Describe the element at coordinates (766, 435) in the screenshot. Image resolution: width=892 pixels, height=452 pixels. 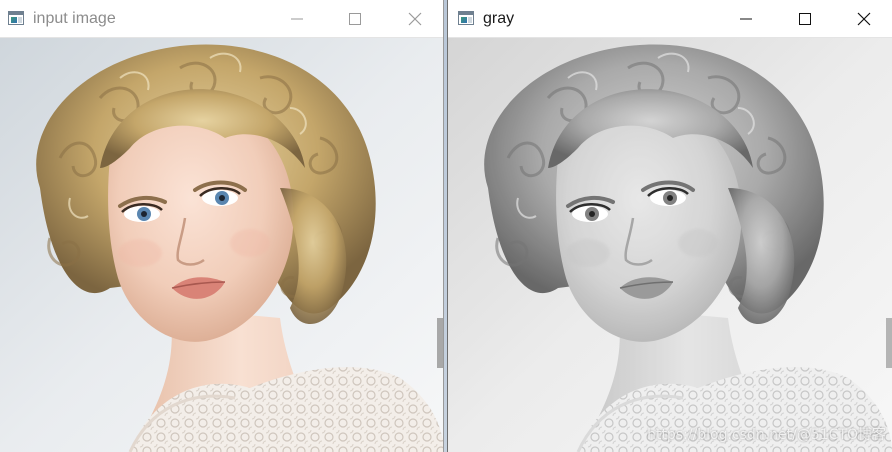
I see `watermark-text: https://blog.csdn.net/@51CTO博客` at that location.